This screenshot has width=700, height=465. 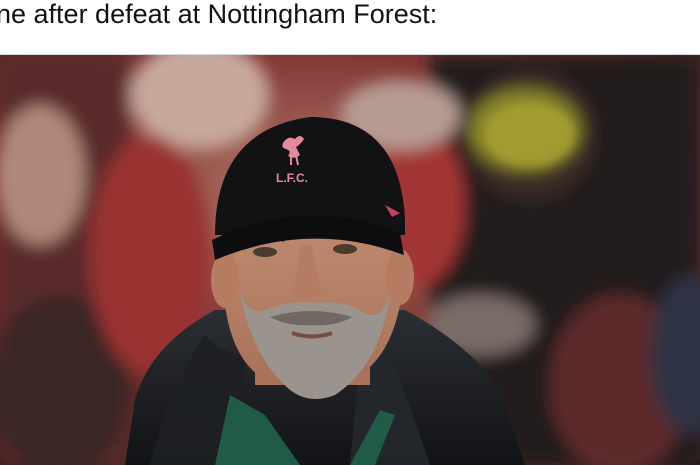 I want to click on yellow-print-blur, so click(x=530, y=135).